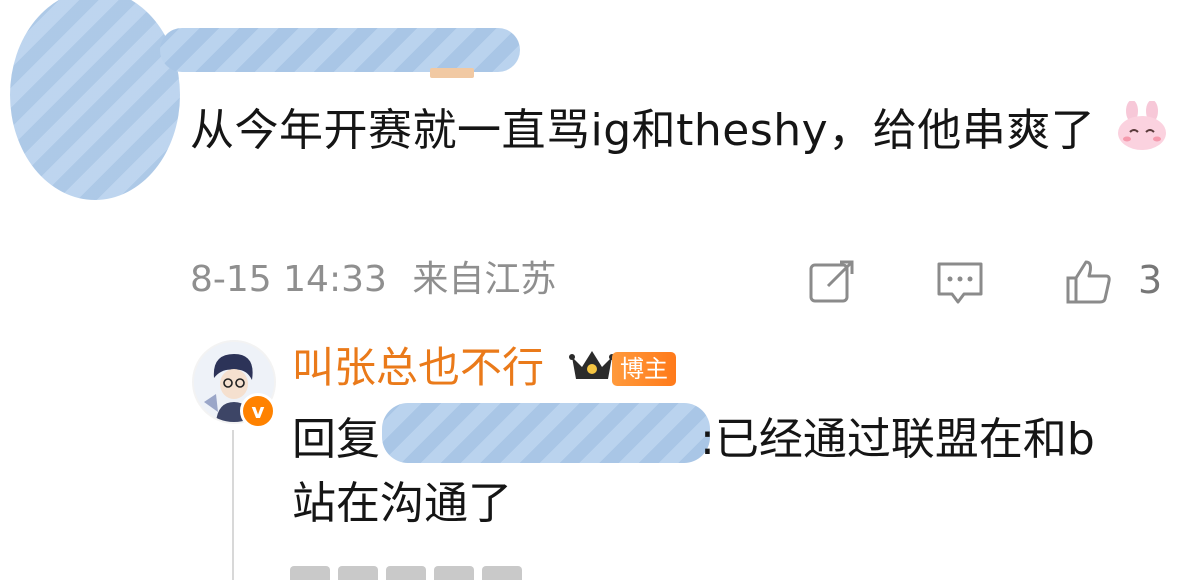 This screenshot has height=580, width=1200. What do you see at coordinates (643, 130) in the screenshot?
I see `comment-body: 从今年开赛就一直骂ig和theshy，给他串爽了` at bounding box center [643, 130].